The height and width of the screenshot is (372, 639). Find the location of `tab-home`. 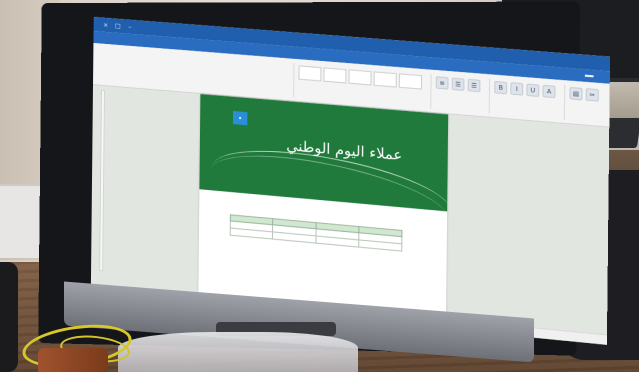

tab-home is located at coordinates (589, 76).